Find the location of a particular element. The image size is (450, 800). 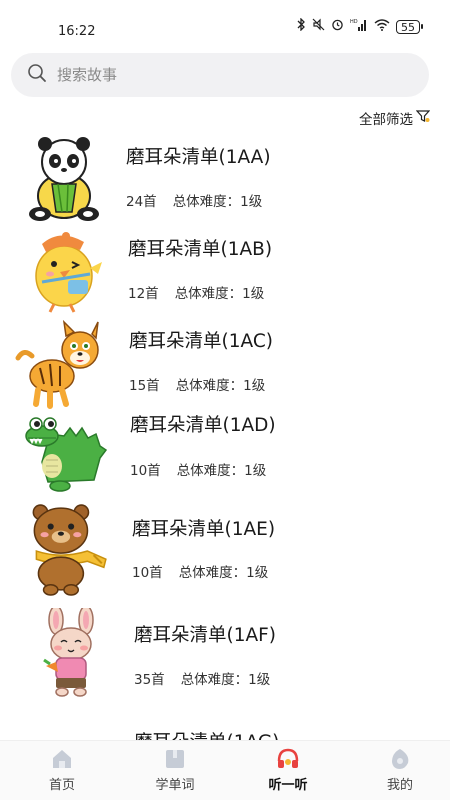

tab-home: 首页 is located at coordinates (62, 770).